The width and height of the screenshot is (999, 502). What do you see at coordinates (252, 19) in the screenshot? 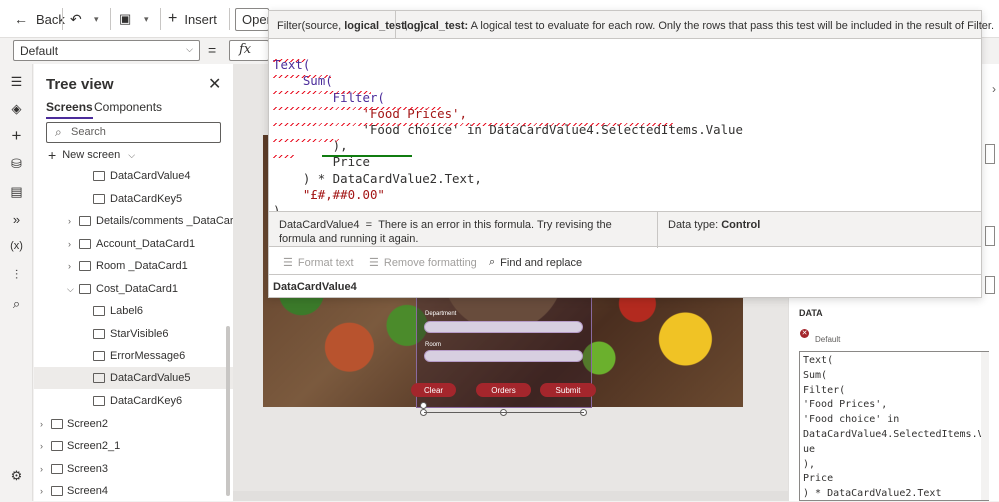
I see `open-button: Open S` at bounding box center [252, 19].